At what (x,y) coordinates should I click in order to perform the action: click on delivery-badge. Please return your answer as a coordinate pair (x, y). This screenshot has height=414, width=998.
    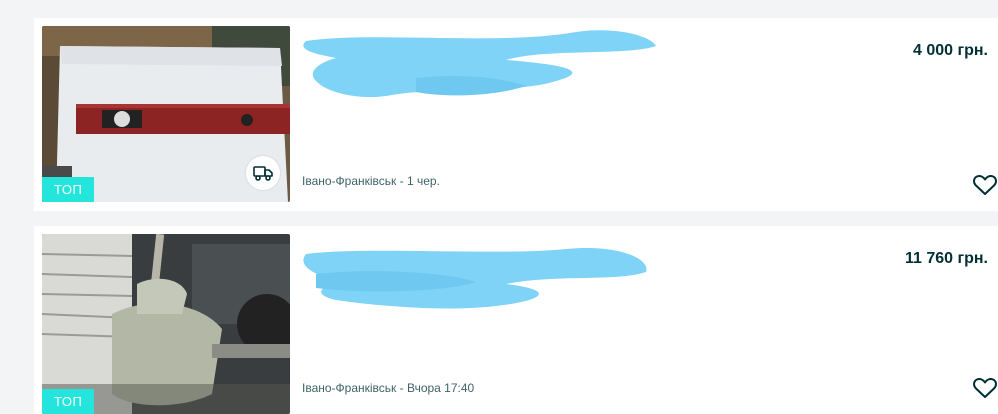
    Looking at the image, I should click on (263, 173).